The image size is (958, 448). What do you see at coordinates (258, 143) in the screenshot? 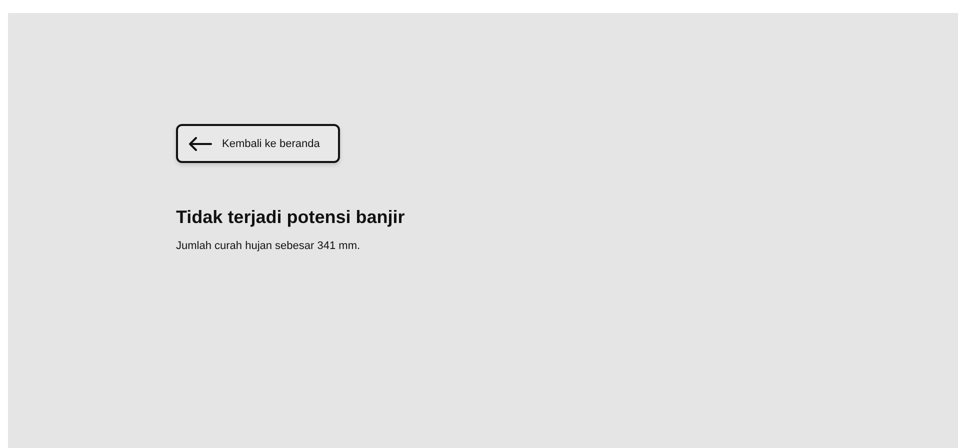
I see `back-button: Kembali ke beranda` at bounding box center [258, 143].